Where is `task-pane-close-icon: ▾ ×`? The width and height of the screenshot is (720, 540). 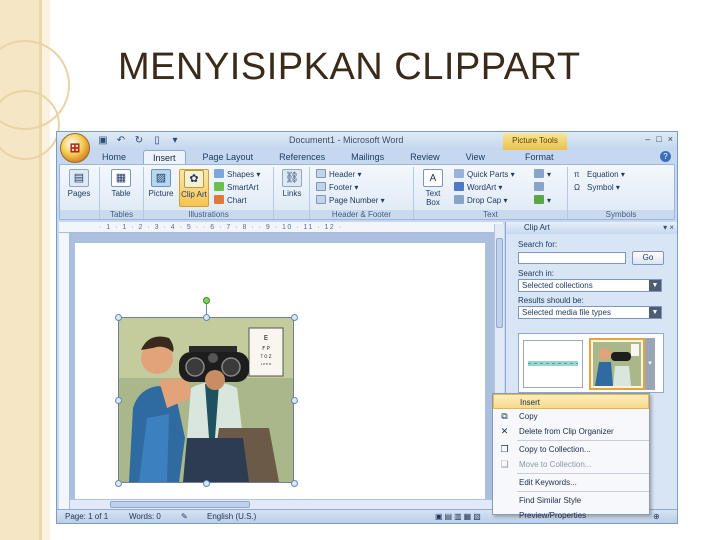
task-pane-close-icon: ▾ × is located at coordinates (668, 228).